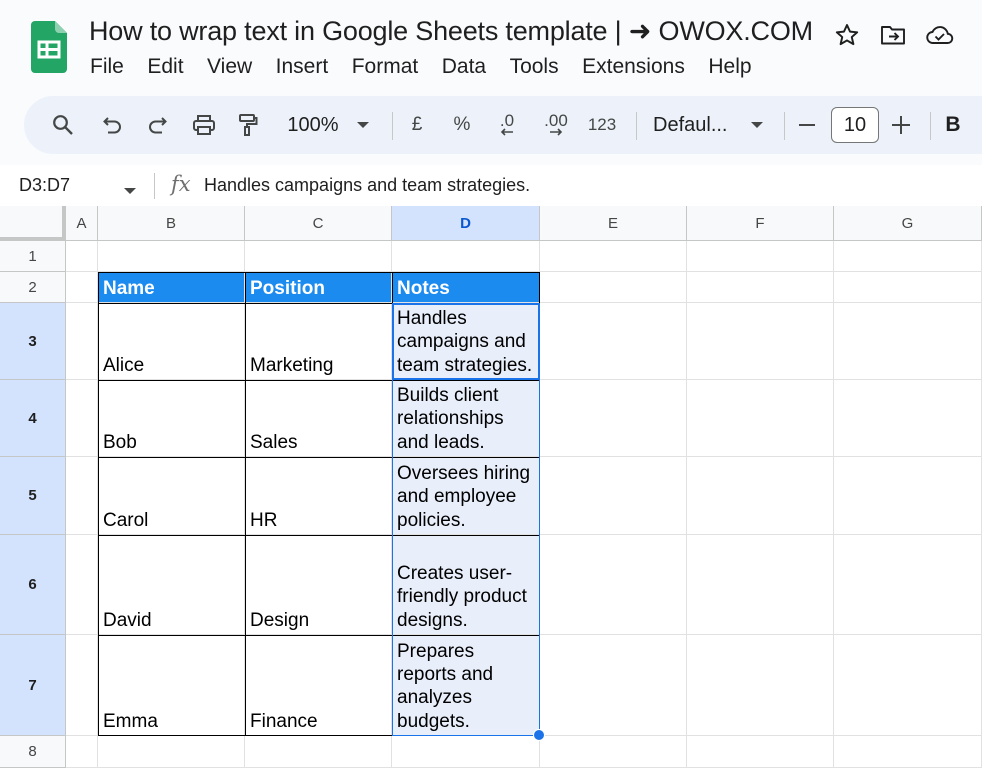  What do you see at coordinates (760, 287) in the screenshot?
I see `cell-f2` at bounding box center [760, 287].